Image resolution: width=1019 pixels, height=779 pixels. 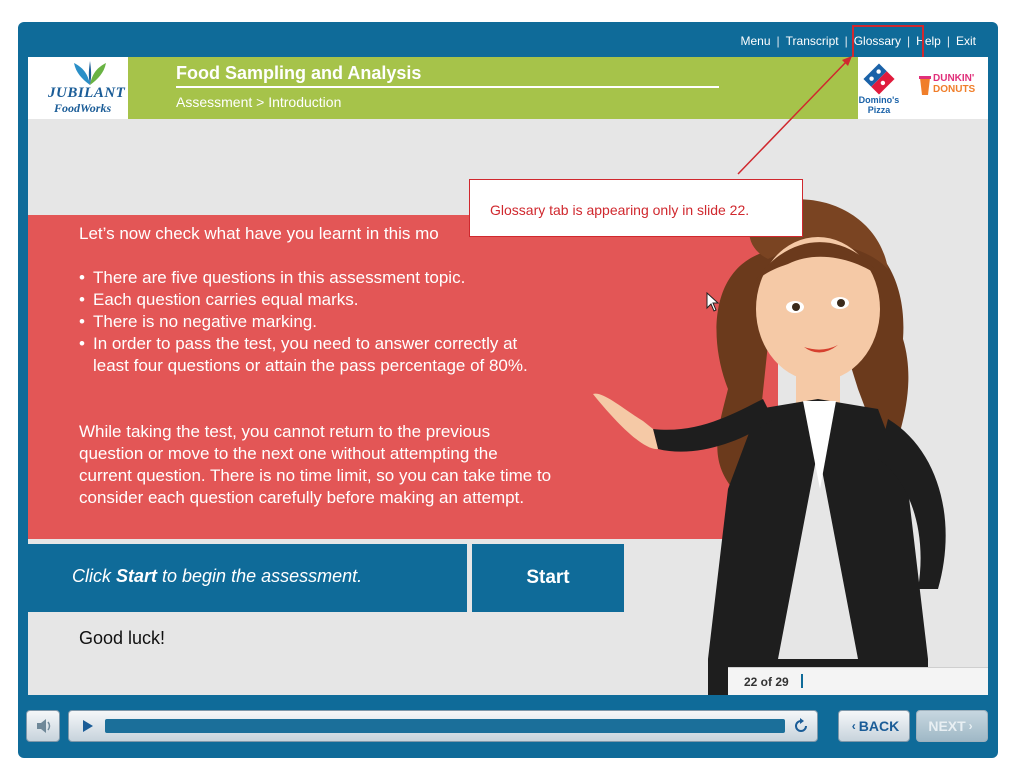 What do you see at coordinates (299, 73) in the screenshot?
I see `course-title: Food Sampling and Analysis` at bounding box center [299, 73].